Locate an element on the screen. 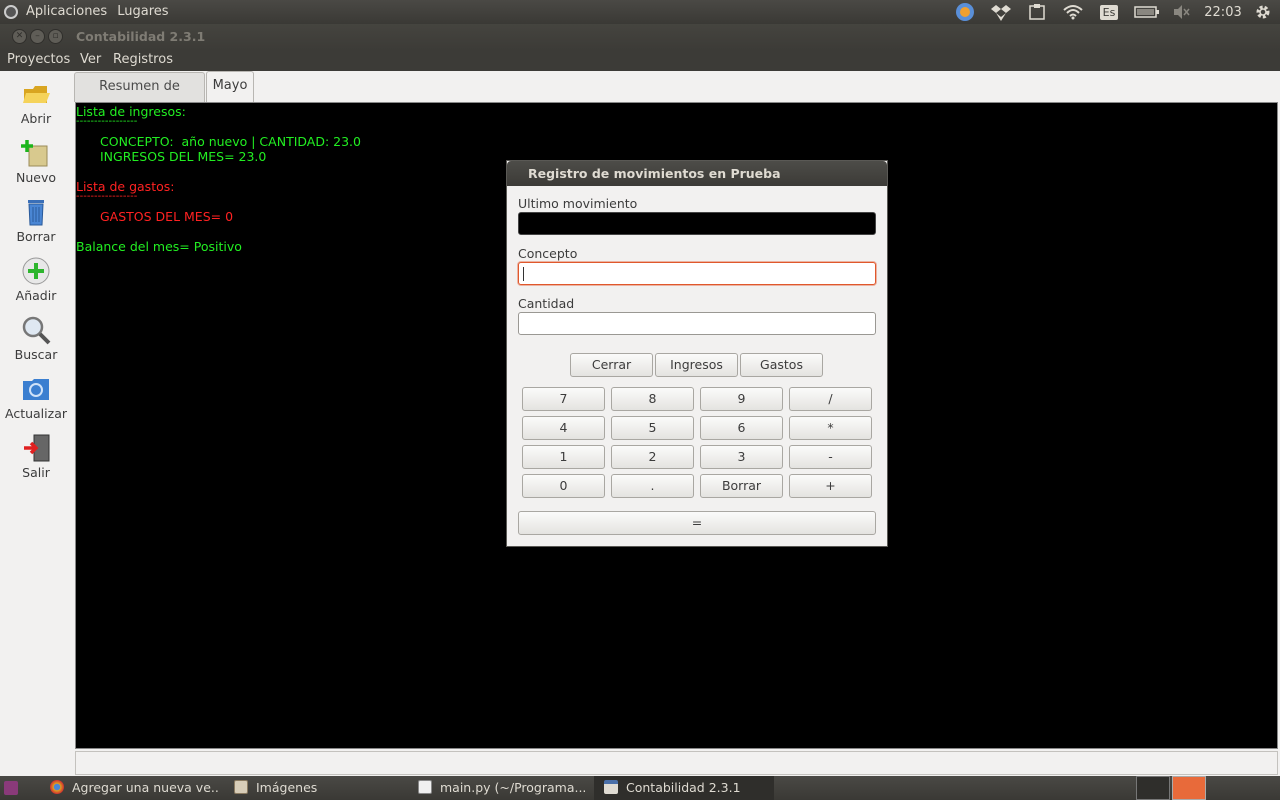 The image size is (1280, 800). balance-line: Balance del mes= Positivo is located at coordinates (159, 246).